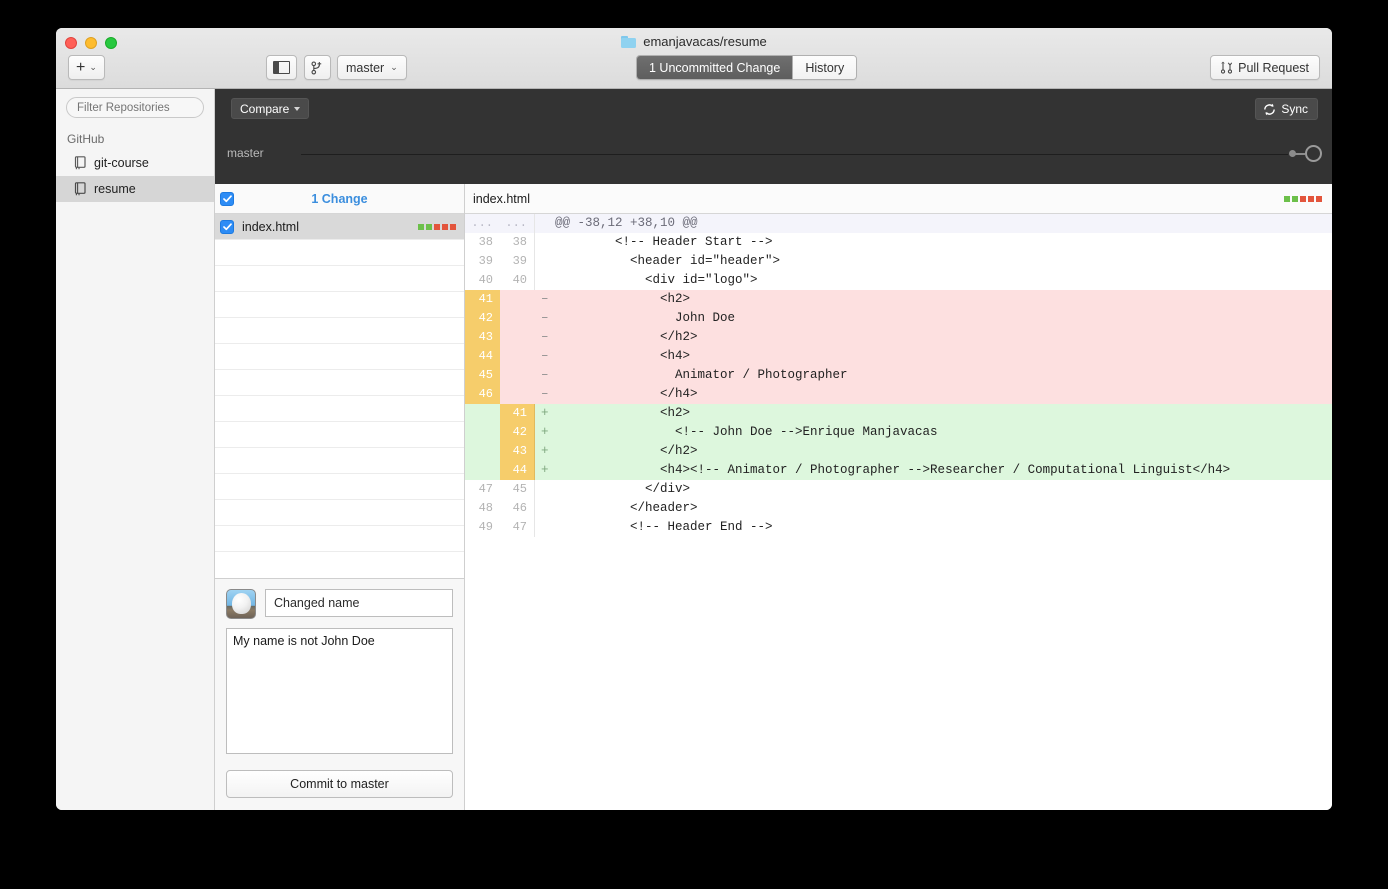  I want to click on window-title-group: emanjavacas/resume, so click(694, 41).